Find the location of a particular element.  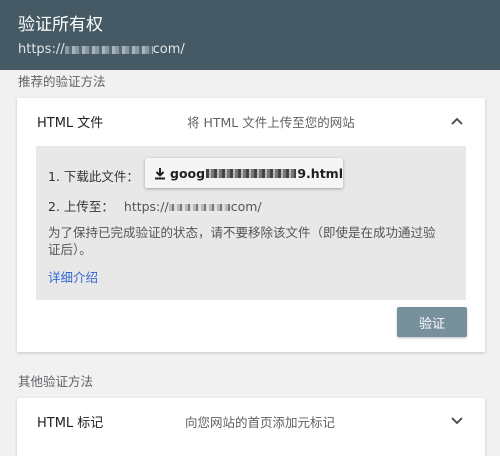

download-filename-prefix: goog is located at coordinates (188, 173).